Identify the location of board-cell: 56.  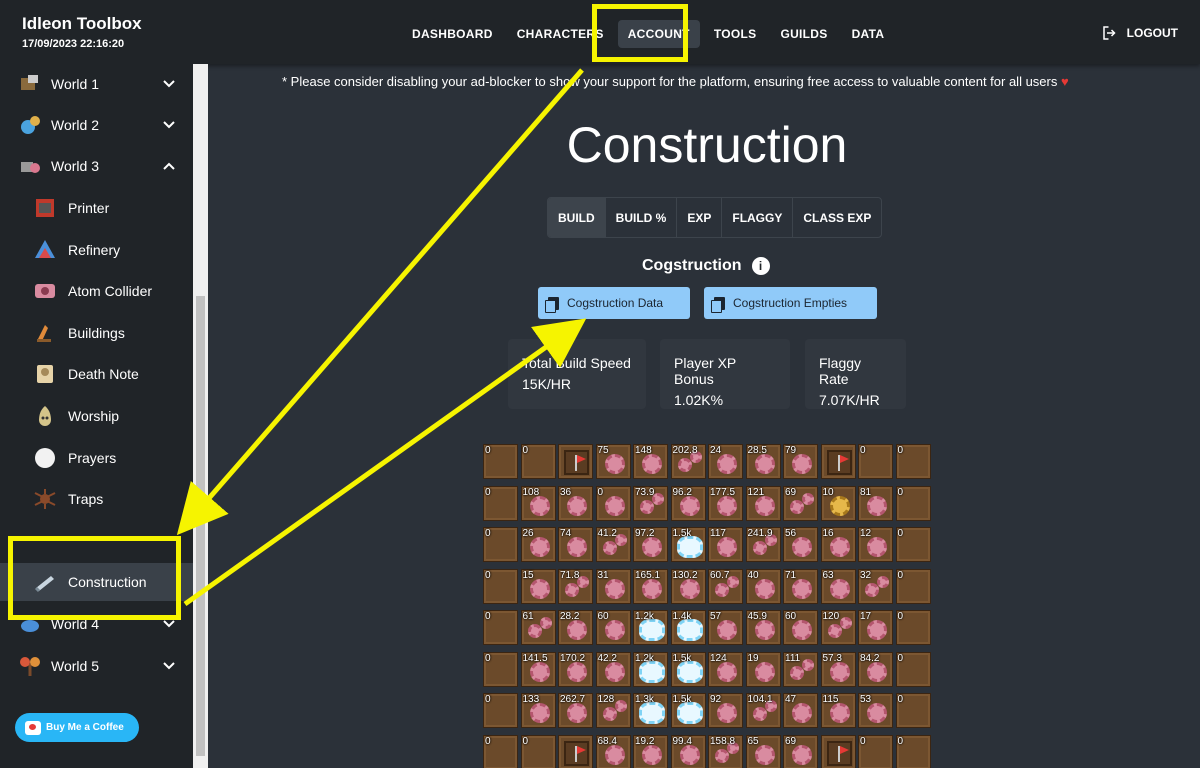
(800, 544).